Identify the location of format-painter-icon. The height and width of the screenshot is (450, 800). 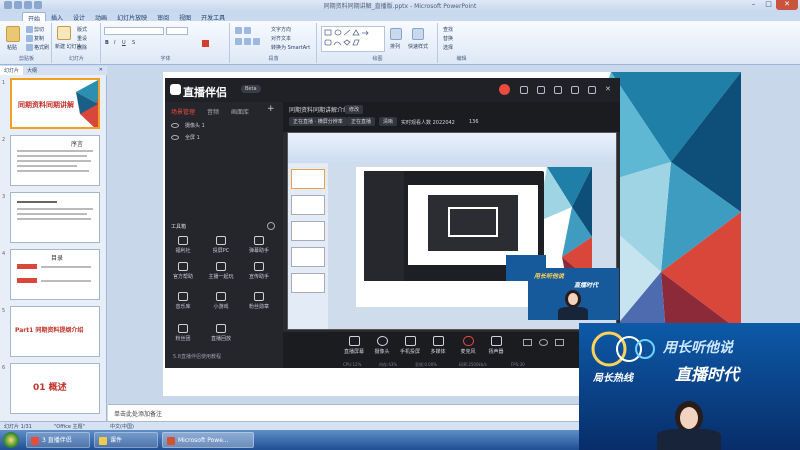
(29, 47).